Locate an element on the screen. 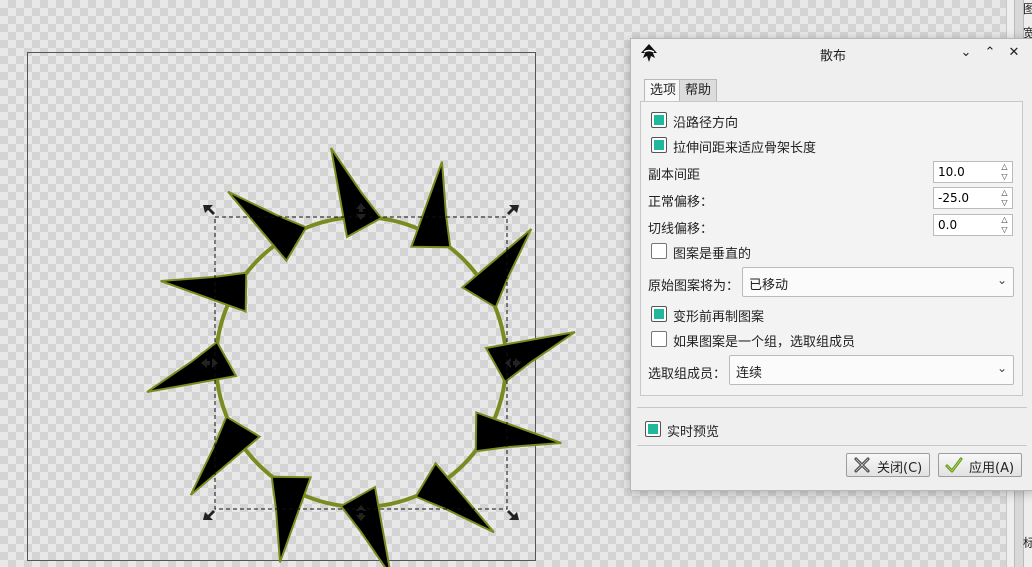 The image size is (1032, 567). tangential-offset-label: 切线偏移： is located at coordinates (681, 229).